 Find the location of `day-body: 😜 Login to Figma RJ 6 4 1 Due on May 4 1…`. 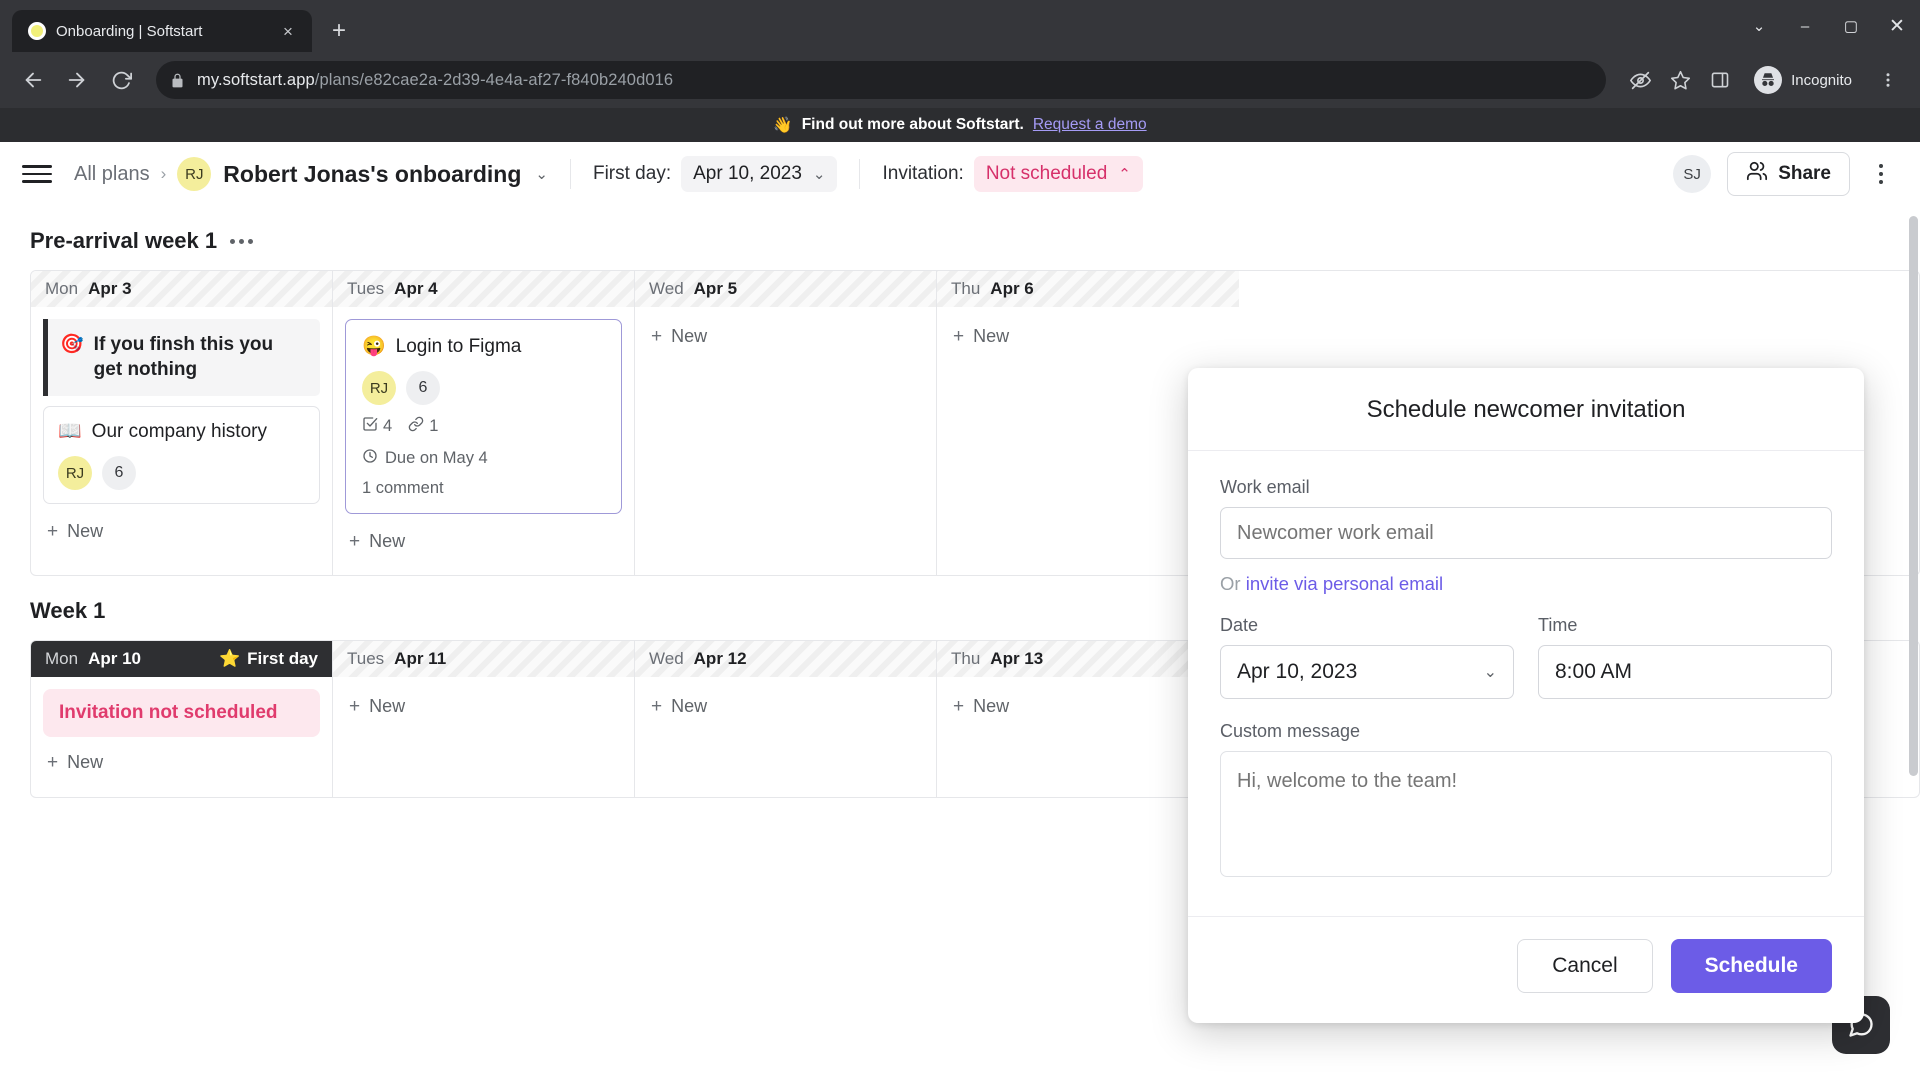

day-body: 😜 Login to Figma RJ 6 4 1 Due on May 4 1… is located at coordinates (483, 441).